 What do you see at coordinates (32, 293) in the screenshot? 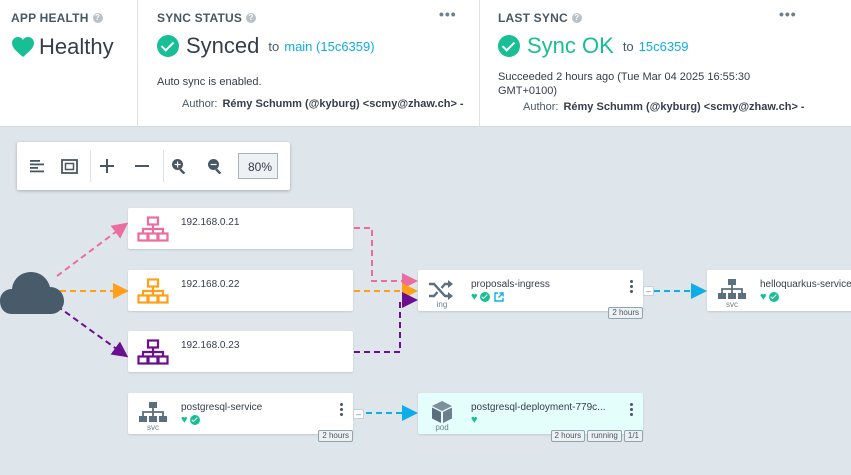
I see `cloud-icon` at bounding box center [32, 293].